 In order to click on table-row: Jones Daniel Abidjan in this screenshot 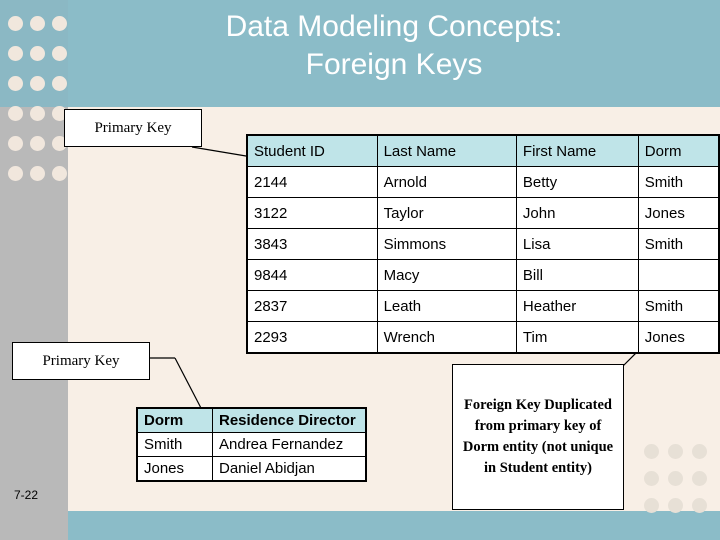, I will do `click(251, 469)`.